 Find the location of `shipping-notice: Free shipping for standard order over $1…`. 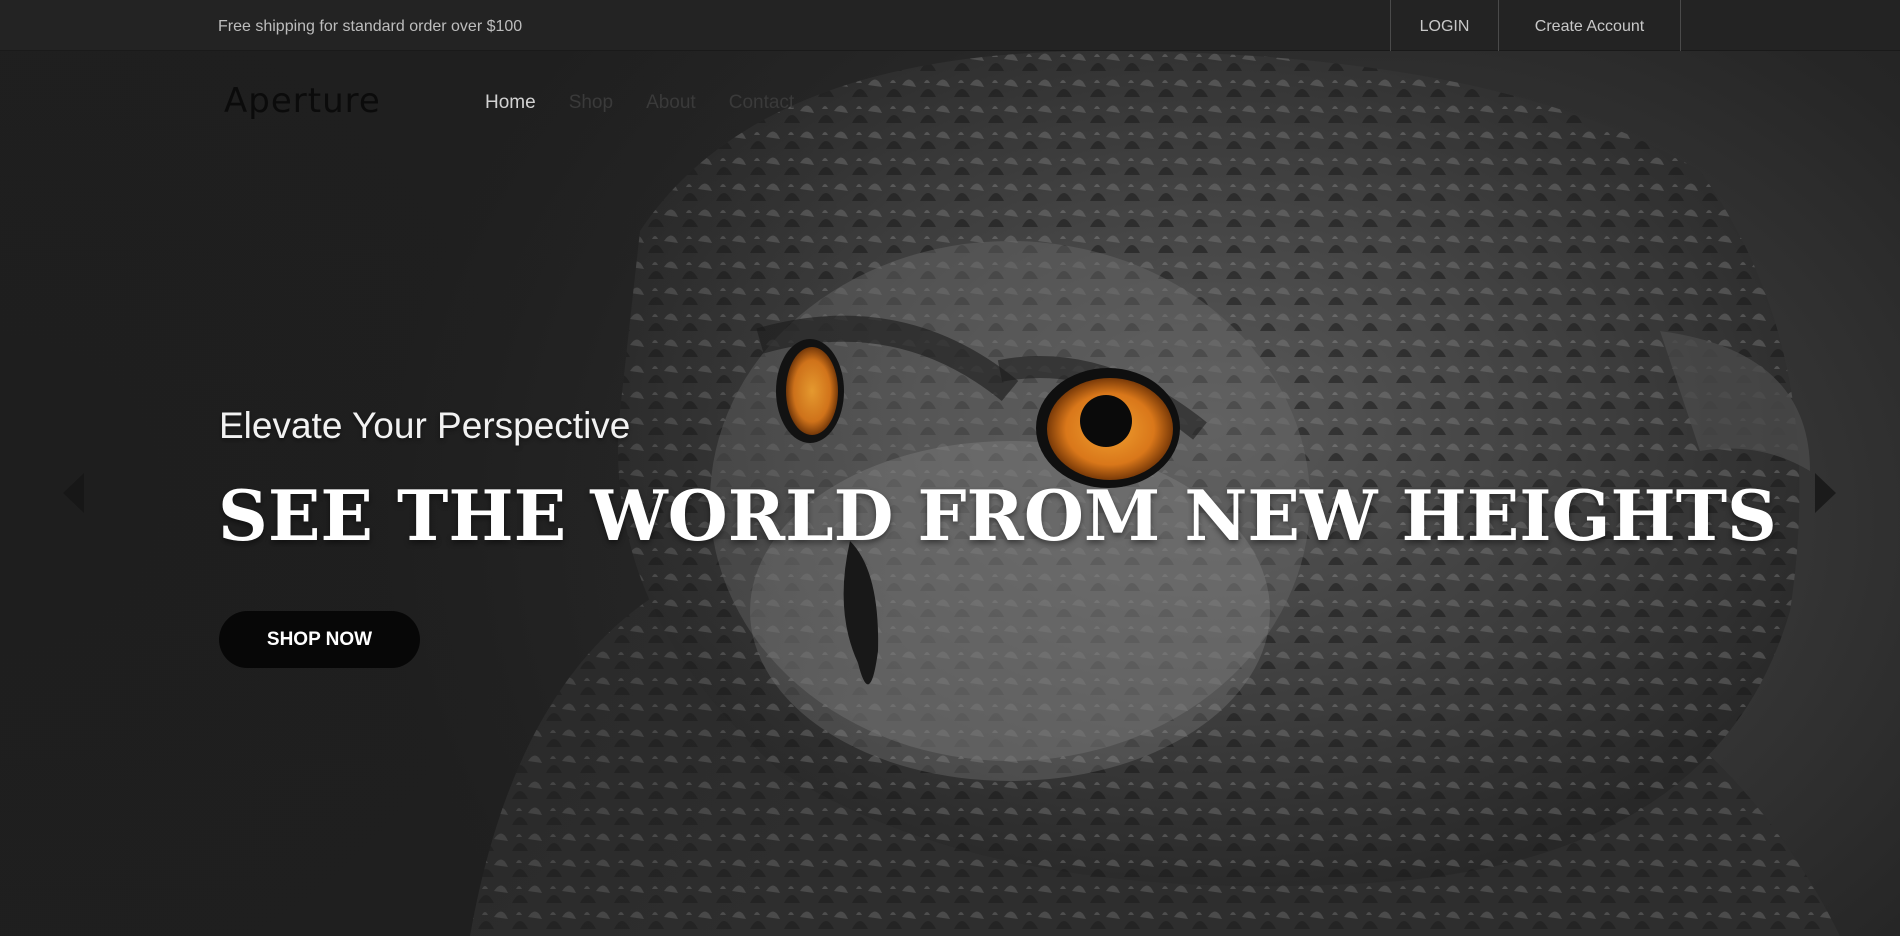

shipping-notice: Free shipping for standard order over $1… is located at coordinates (370, 26).